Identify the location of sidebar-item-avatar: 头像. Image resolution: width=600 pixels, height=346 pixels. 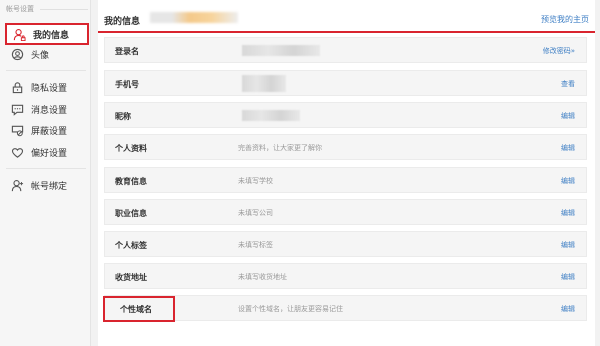
(47, 54).